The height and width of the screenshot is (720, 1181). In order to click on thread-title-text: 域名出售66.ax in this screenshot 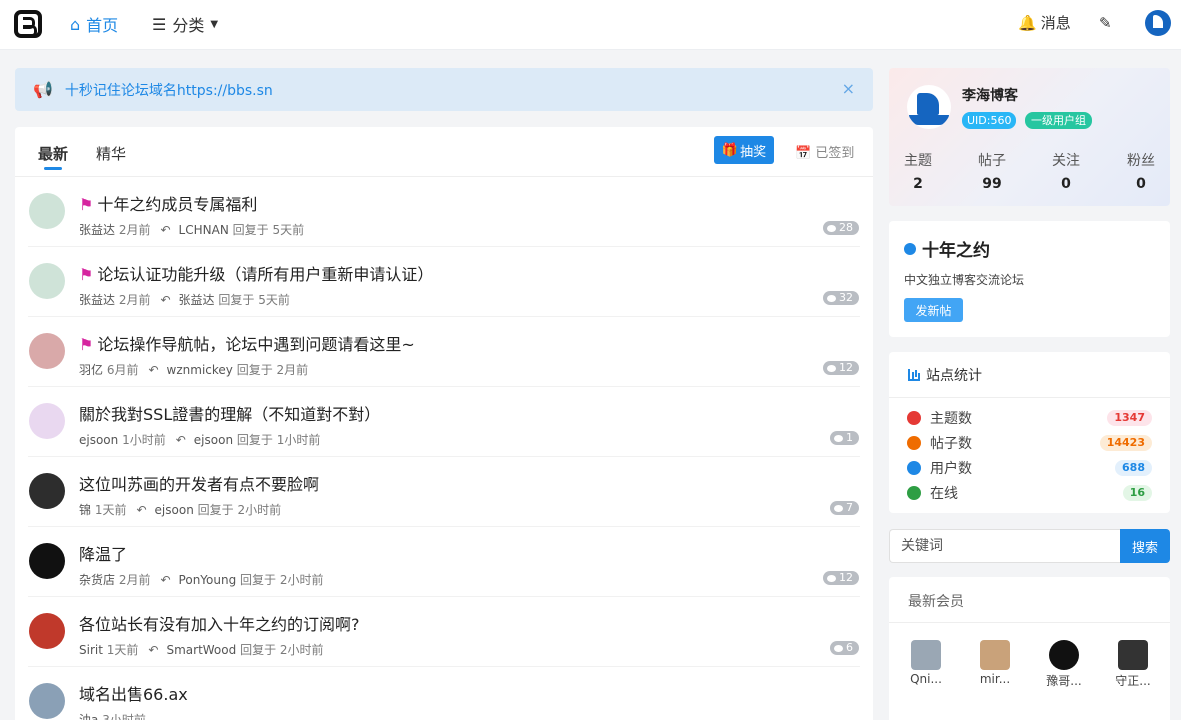, I will do `click(133, 694)`.